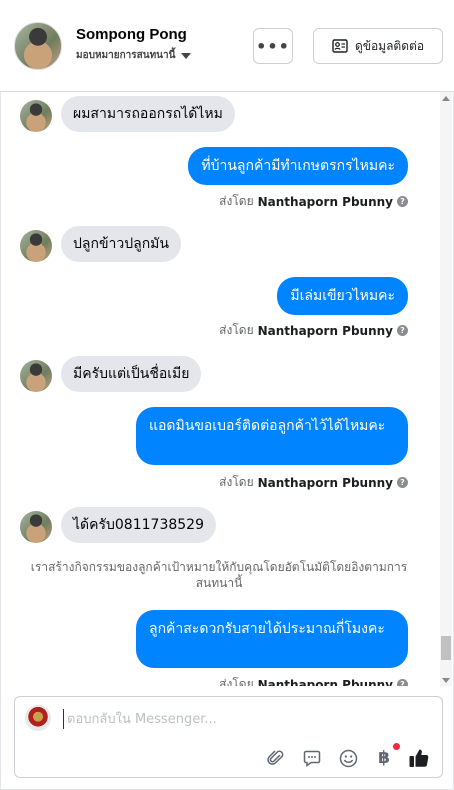 The height and width of the screenshot is (790, 454). What do you see at coordinates (186, 55) in the screenshot?
I see `caret-down-icon` at bounding box center [186, 55].